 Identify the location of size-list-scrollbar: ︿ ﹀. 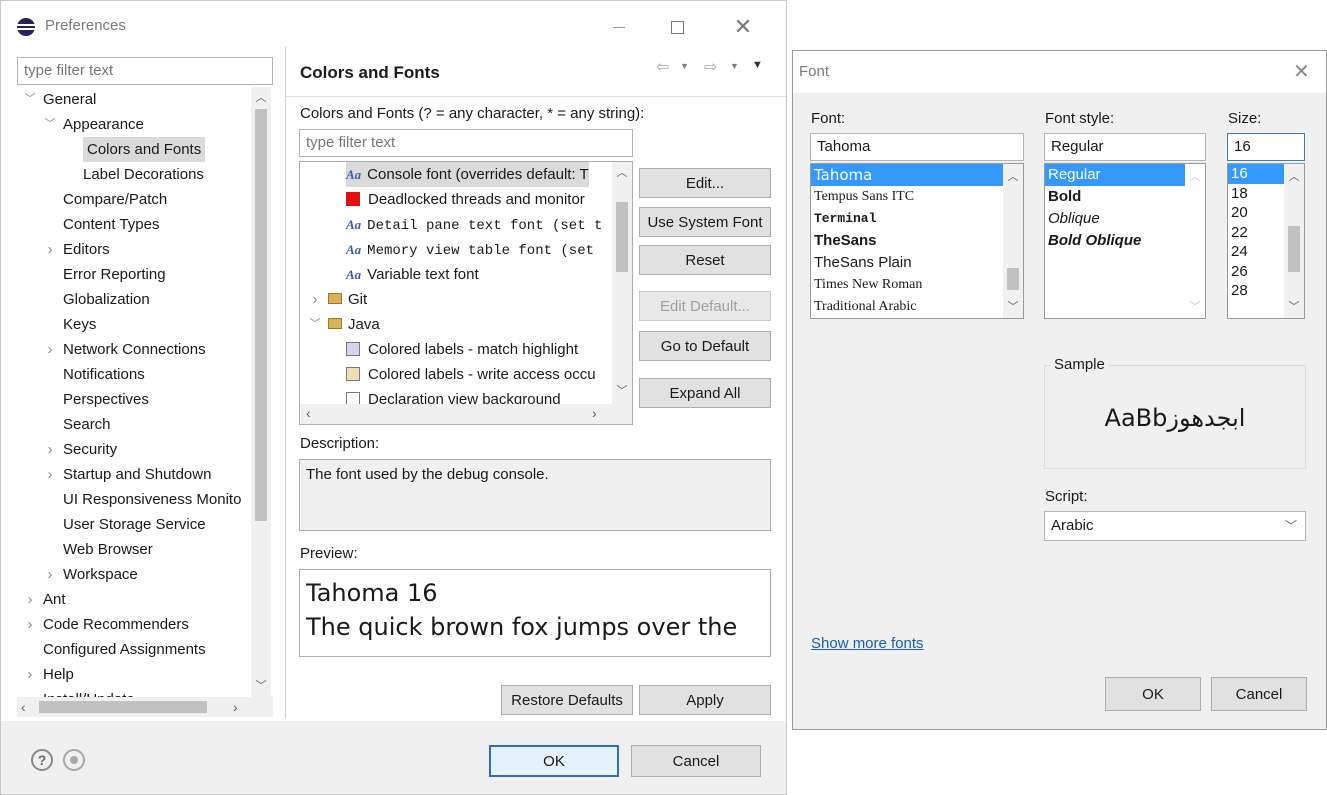
(1294, 241).